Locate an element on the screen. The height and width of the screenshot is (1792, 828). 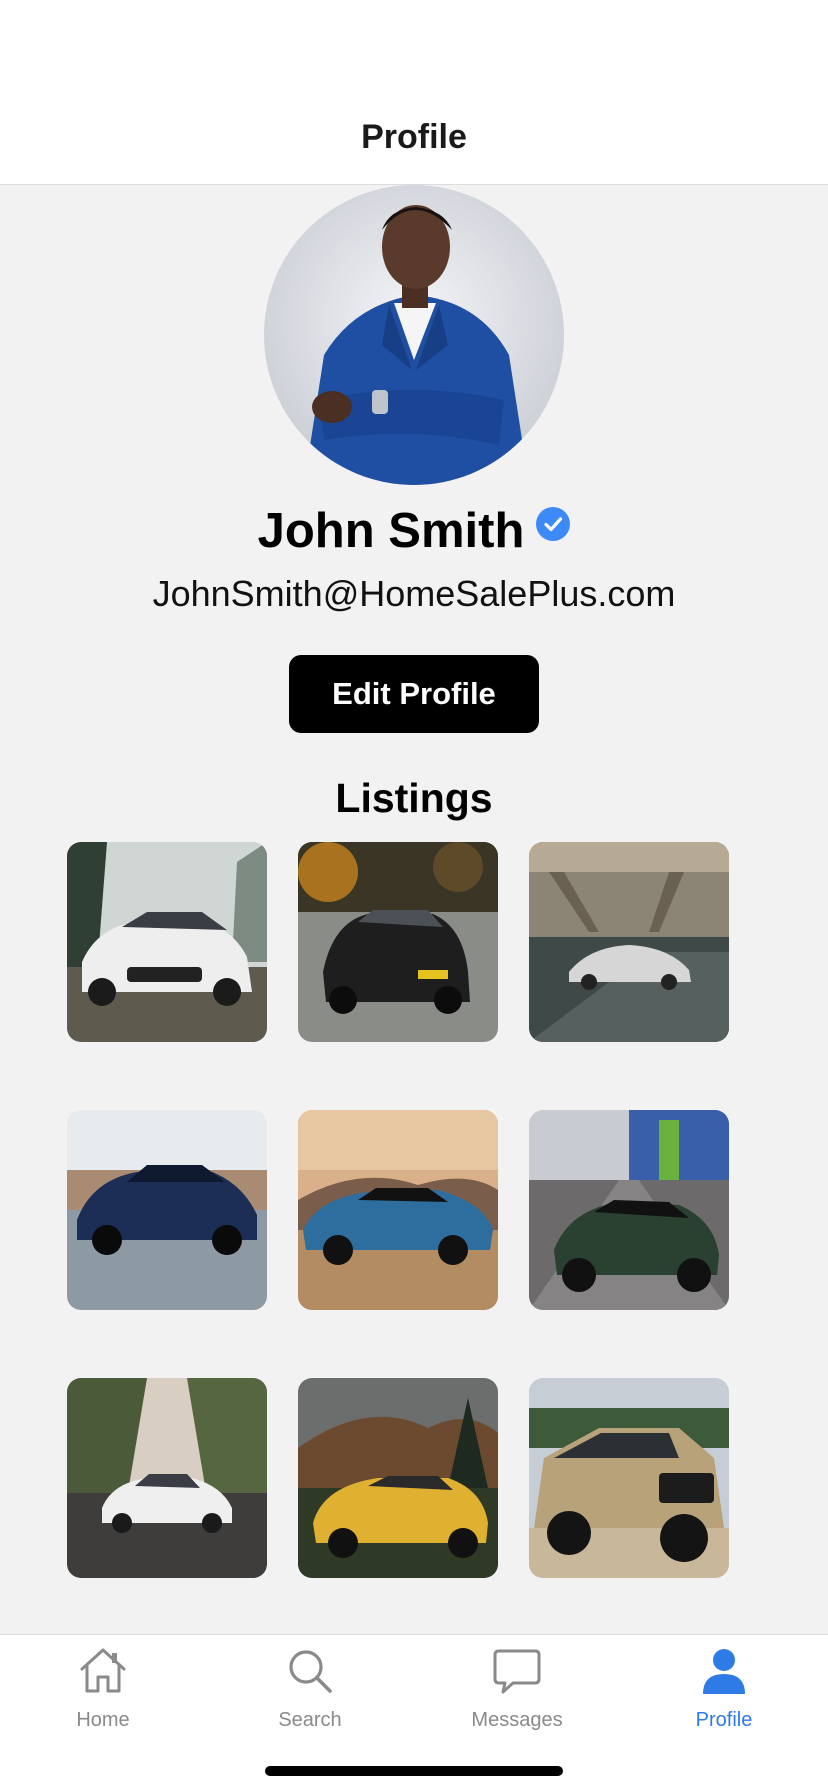
profile-email: JohnSmith@HomeSalePlus.com is located at coordinates (414, 593).